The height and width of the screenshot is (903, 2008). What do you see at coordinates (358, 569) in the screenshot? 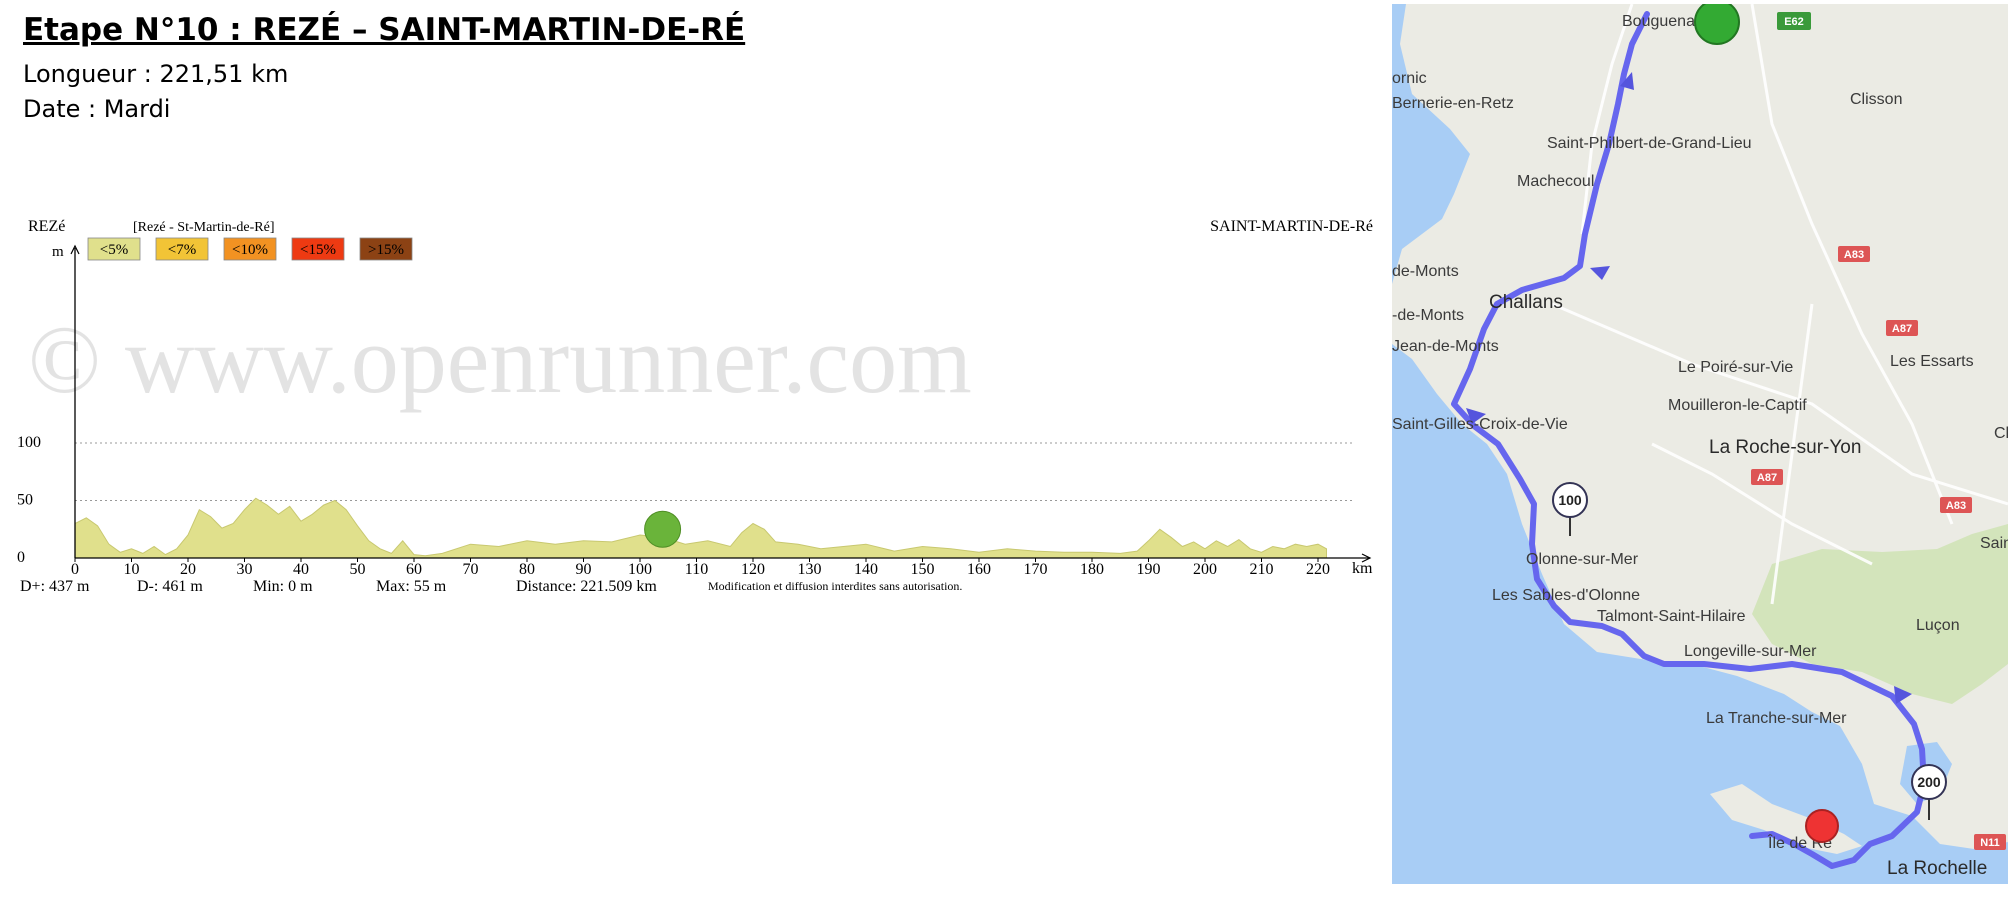
I see `x-tick-label: 50` at bounding box center [358, 569].